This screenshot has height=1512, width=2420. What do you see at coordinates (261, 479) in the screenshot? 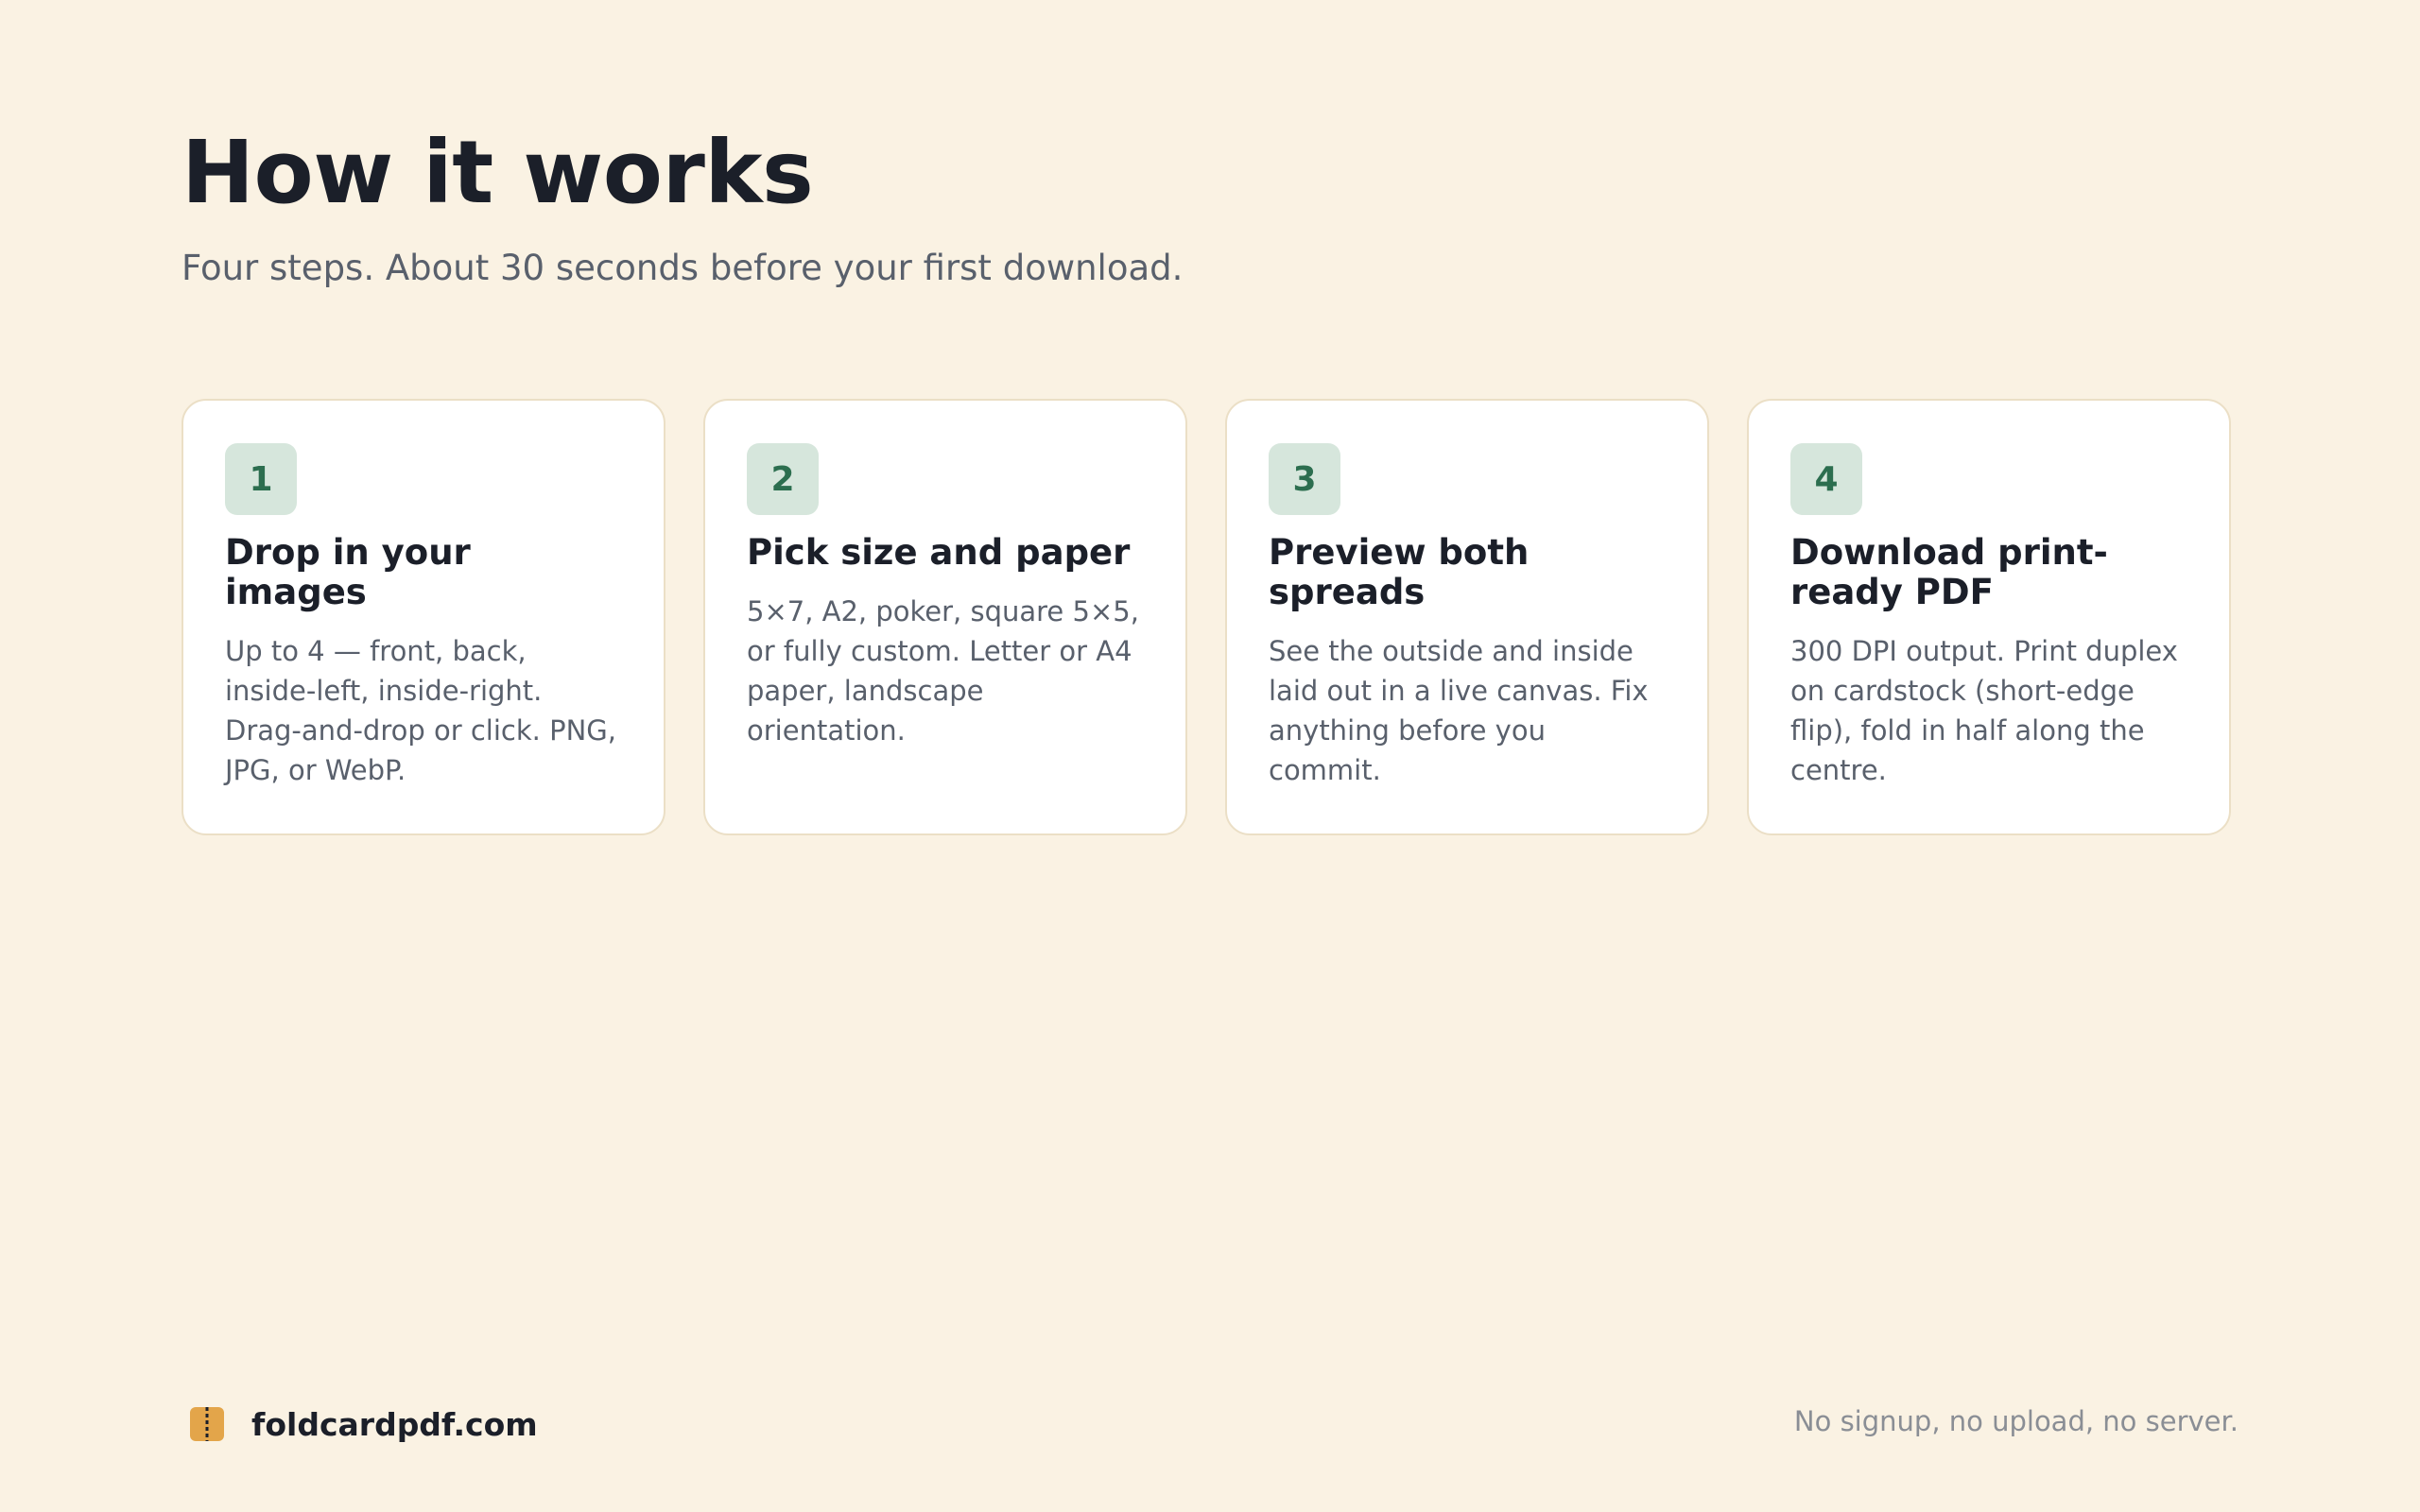
I see `step-number-badge: 1` at bounding box center [261, 479].